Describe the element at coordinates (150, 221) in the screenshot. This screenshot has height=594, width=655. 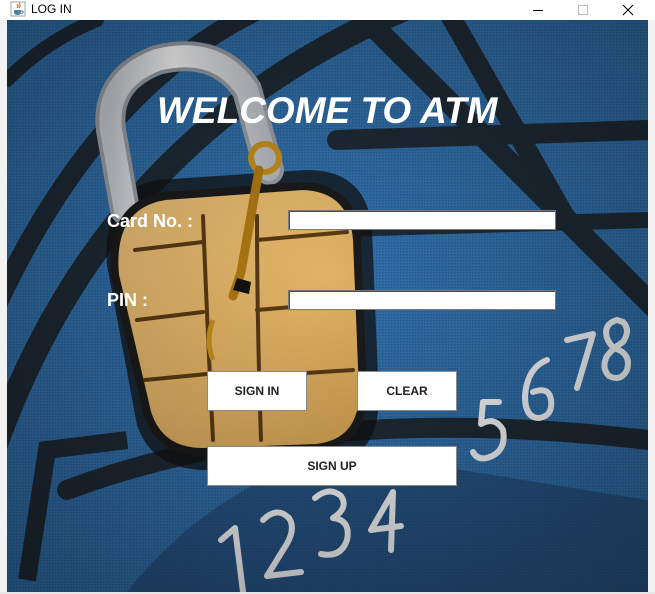
I see `card-number-label: Card No. :` at that location.